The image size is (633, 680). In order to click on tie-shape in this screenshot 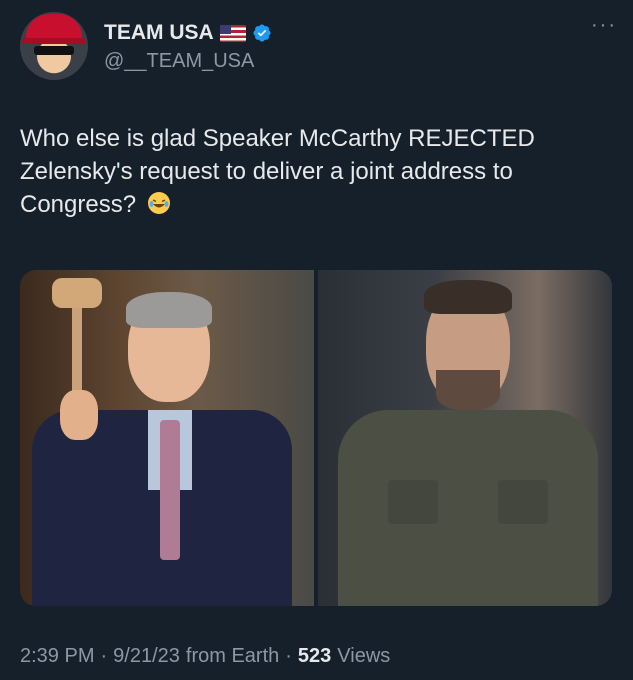, I will do `click(170, 490)`.